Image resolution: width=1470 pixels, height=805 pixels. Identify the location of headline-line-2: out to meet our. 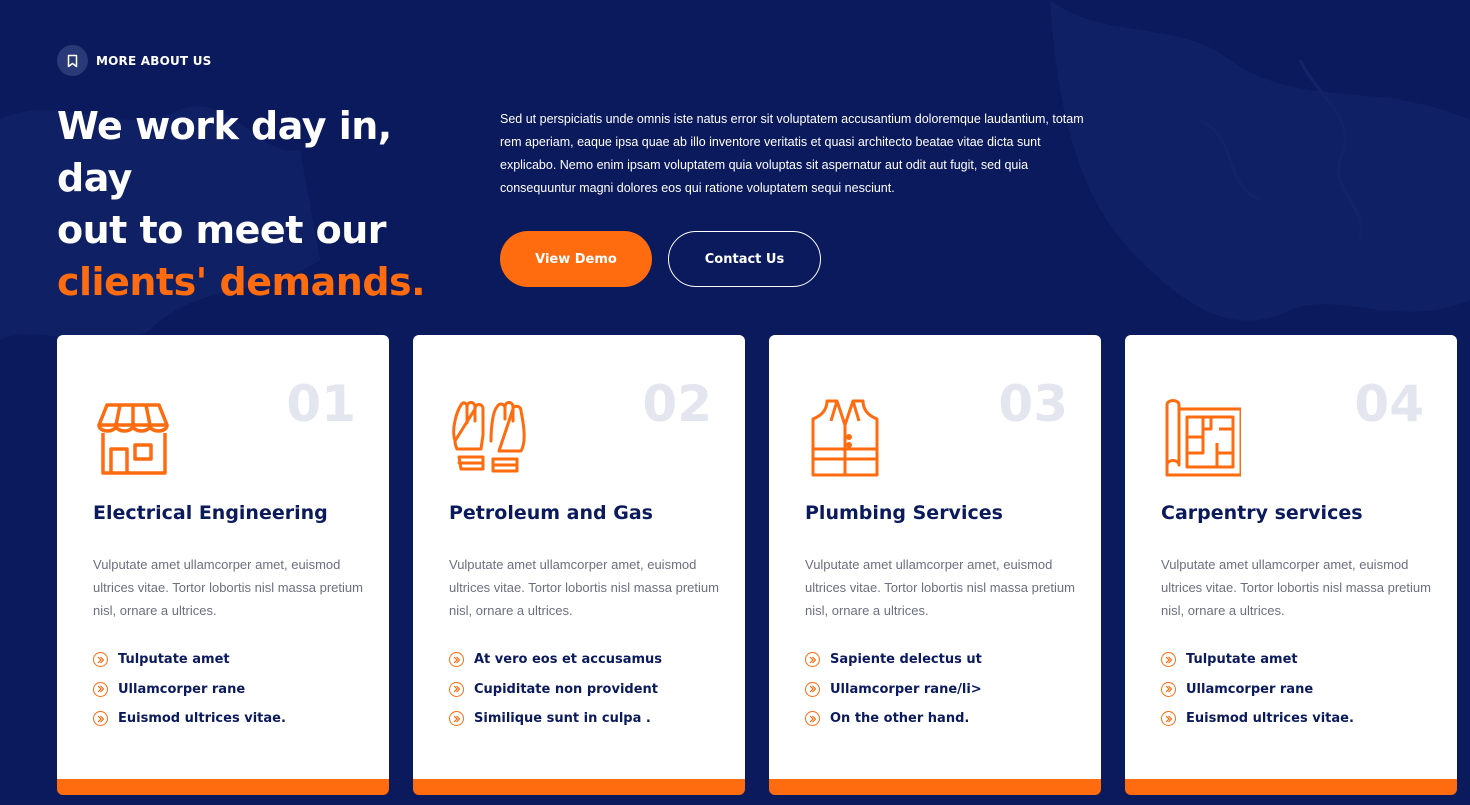
(222, 230).